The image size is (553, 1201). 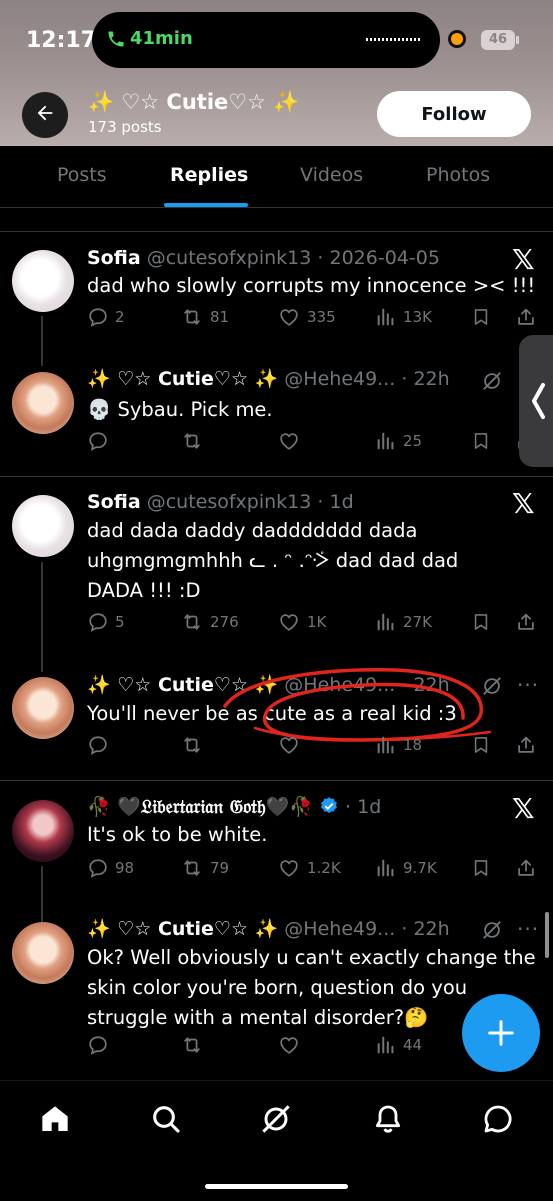 What do you see at coordinates (209, 175) in the screenshot?
I see `tab-replies: Replies` at bounding box center [209, 175].